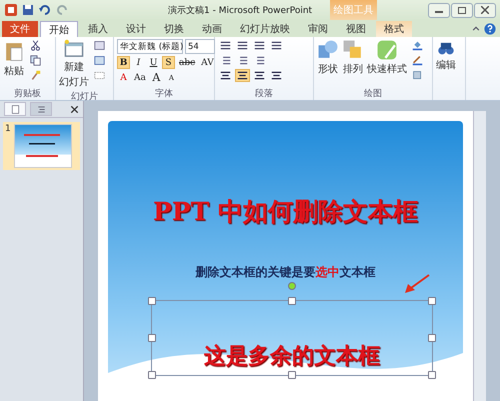  I want to click on quick-styles-button: 快速样式, so click(387, 57).